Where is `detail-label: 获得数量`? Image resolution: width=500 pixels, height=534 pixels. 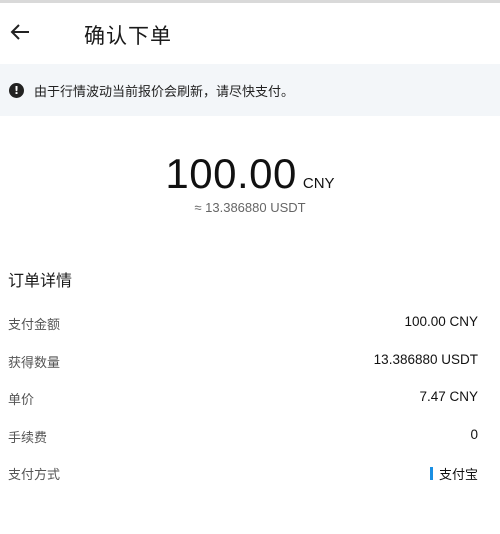 detail-label: 获得数量 is located at coordinates (34, 363).